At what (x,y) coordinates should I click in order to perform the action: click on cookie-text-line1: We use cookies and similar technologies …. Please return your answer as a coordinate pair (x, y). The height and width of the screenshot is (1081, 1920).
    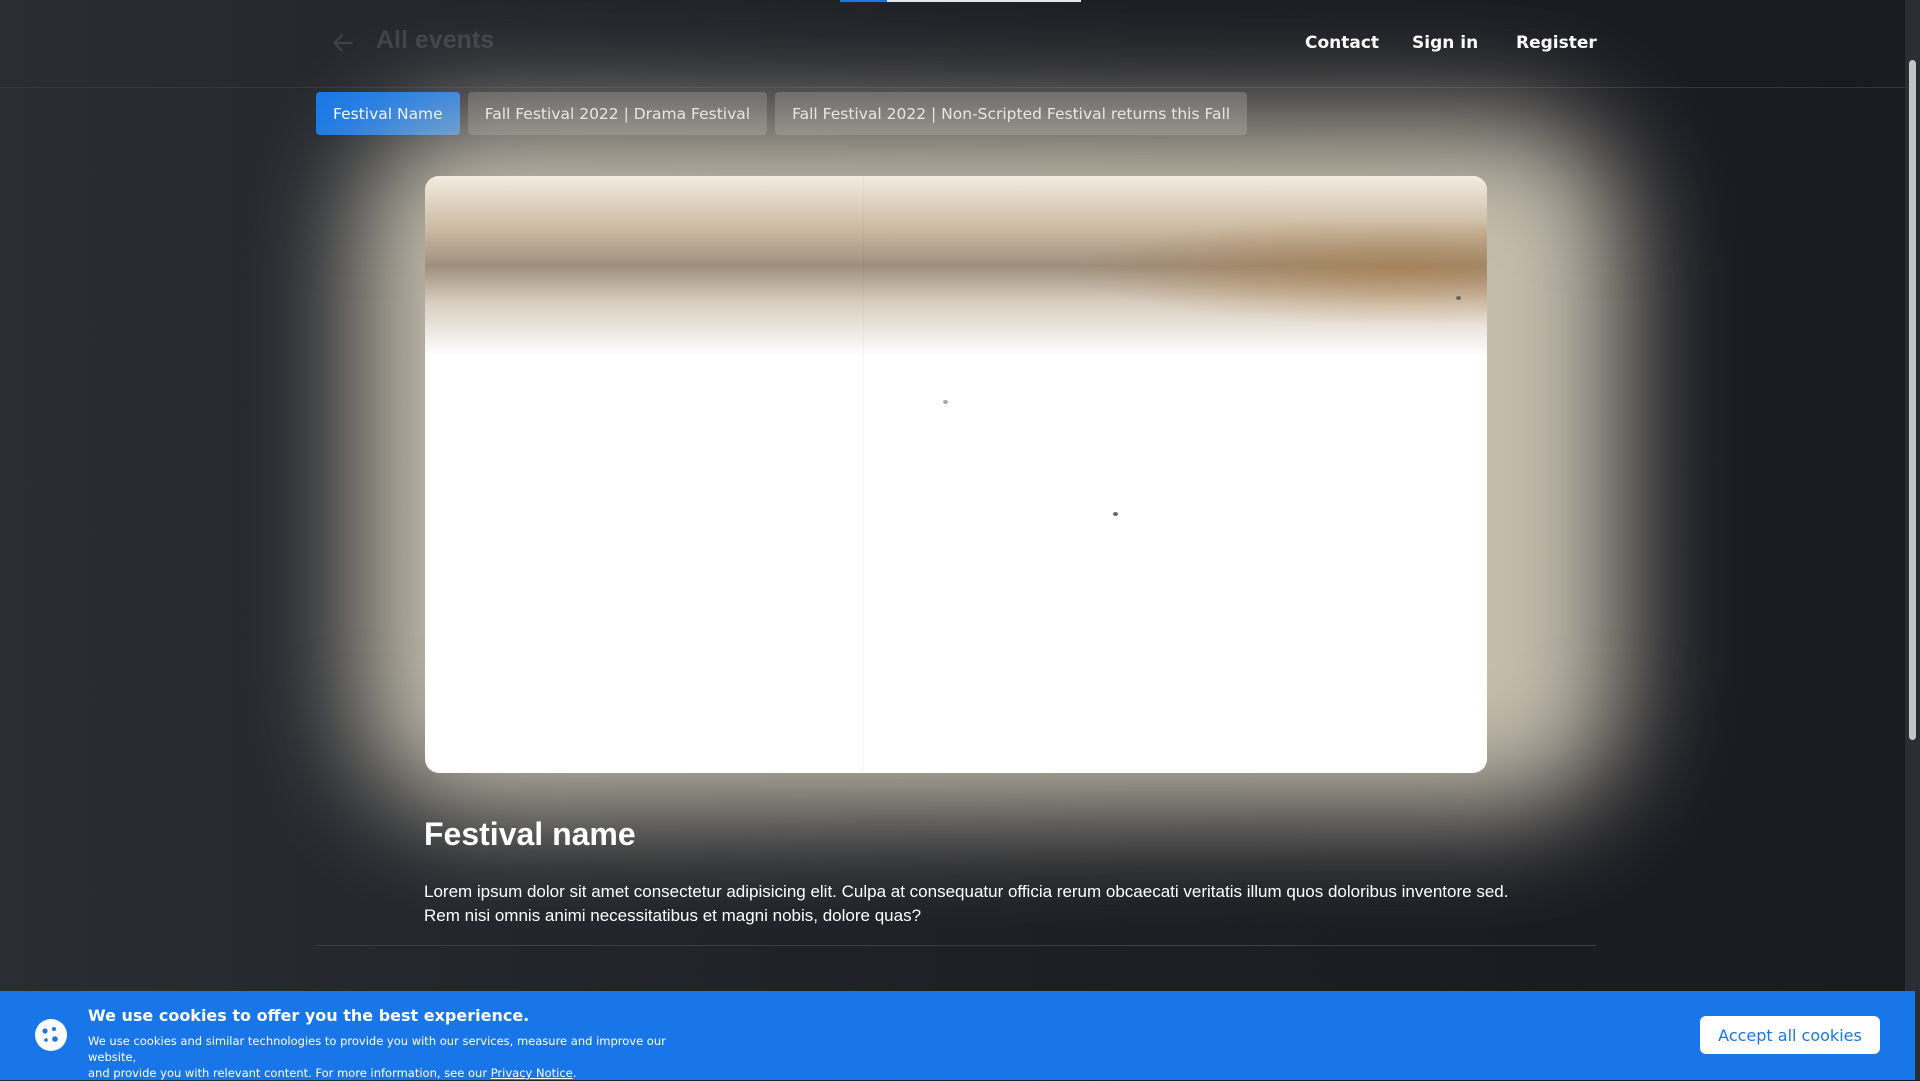
    Looking at the image, I should click on (377, 1049).